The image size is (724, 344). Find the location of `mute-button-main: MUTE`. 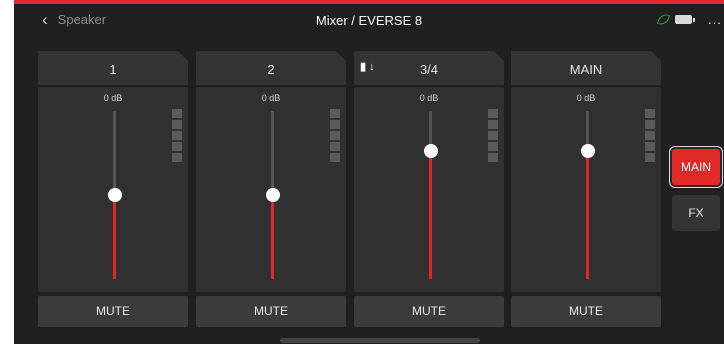

mute-button-main: MUTE is located at coordinates (586, 311).